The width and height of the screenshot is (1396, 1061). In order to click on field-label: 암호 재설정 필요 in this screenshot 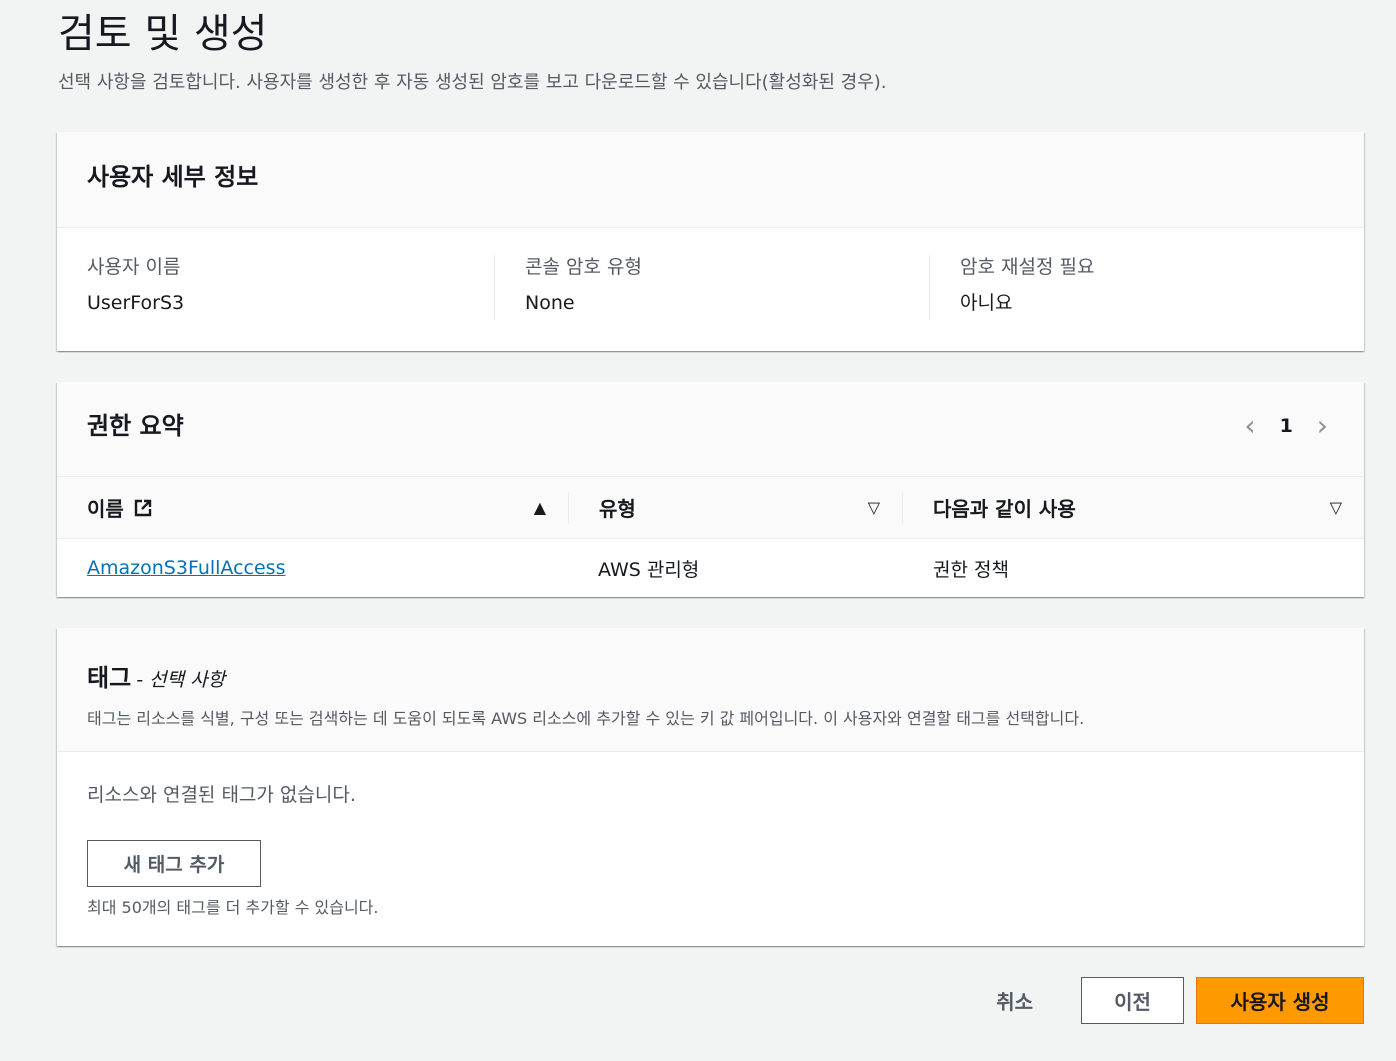, I will do `click(1027, 267)`.